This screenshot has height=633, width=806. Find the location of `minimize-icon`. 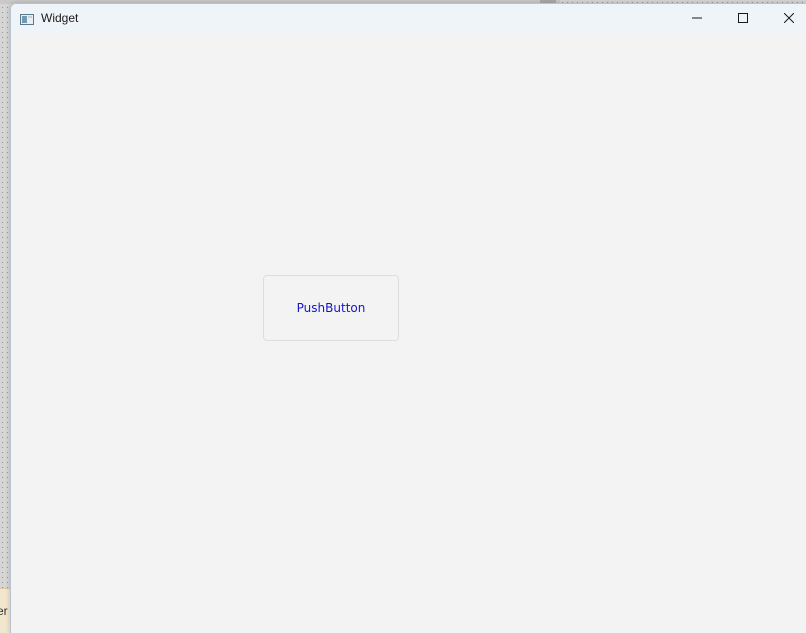

minimize-icon is located at coordinates (697, 19).